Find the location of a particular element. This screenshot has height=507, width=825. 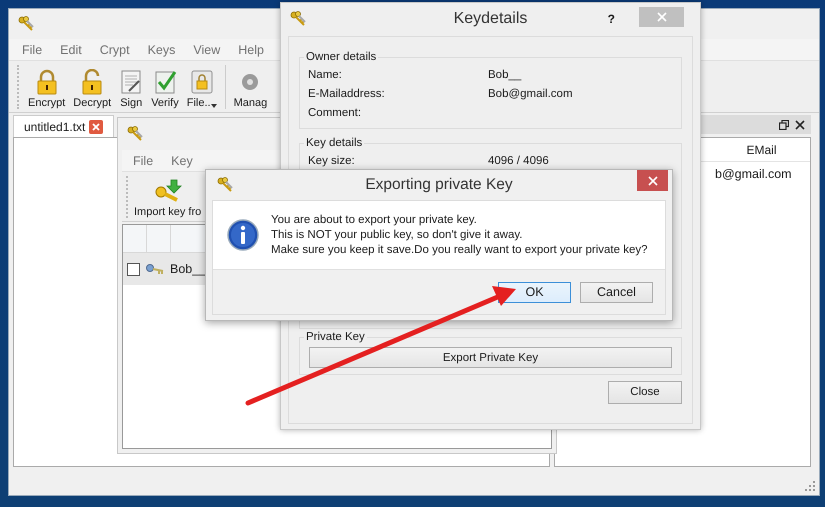

dialog-title: Exporting private Key is located at coordinates (439, 185).